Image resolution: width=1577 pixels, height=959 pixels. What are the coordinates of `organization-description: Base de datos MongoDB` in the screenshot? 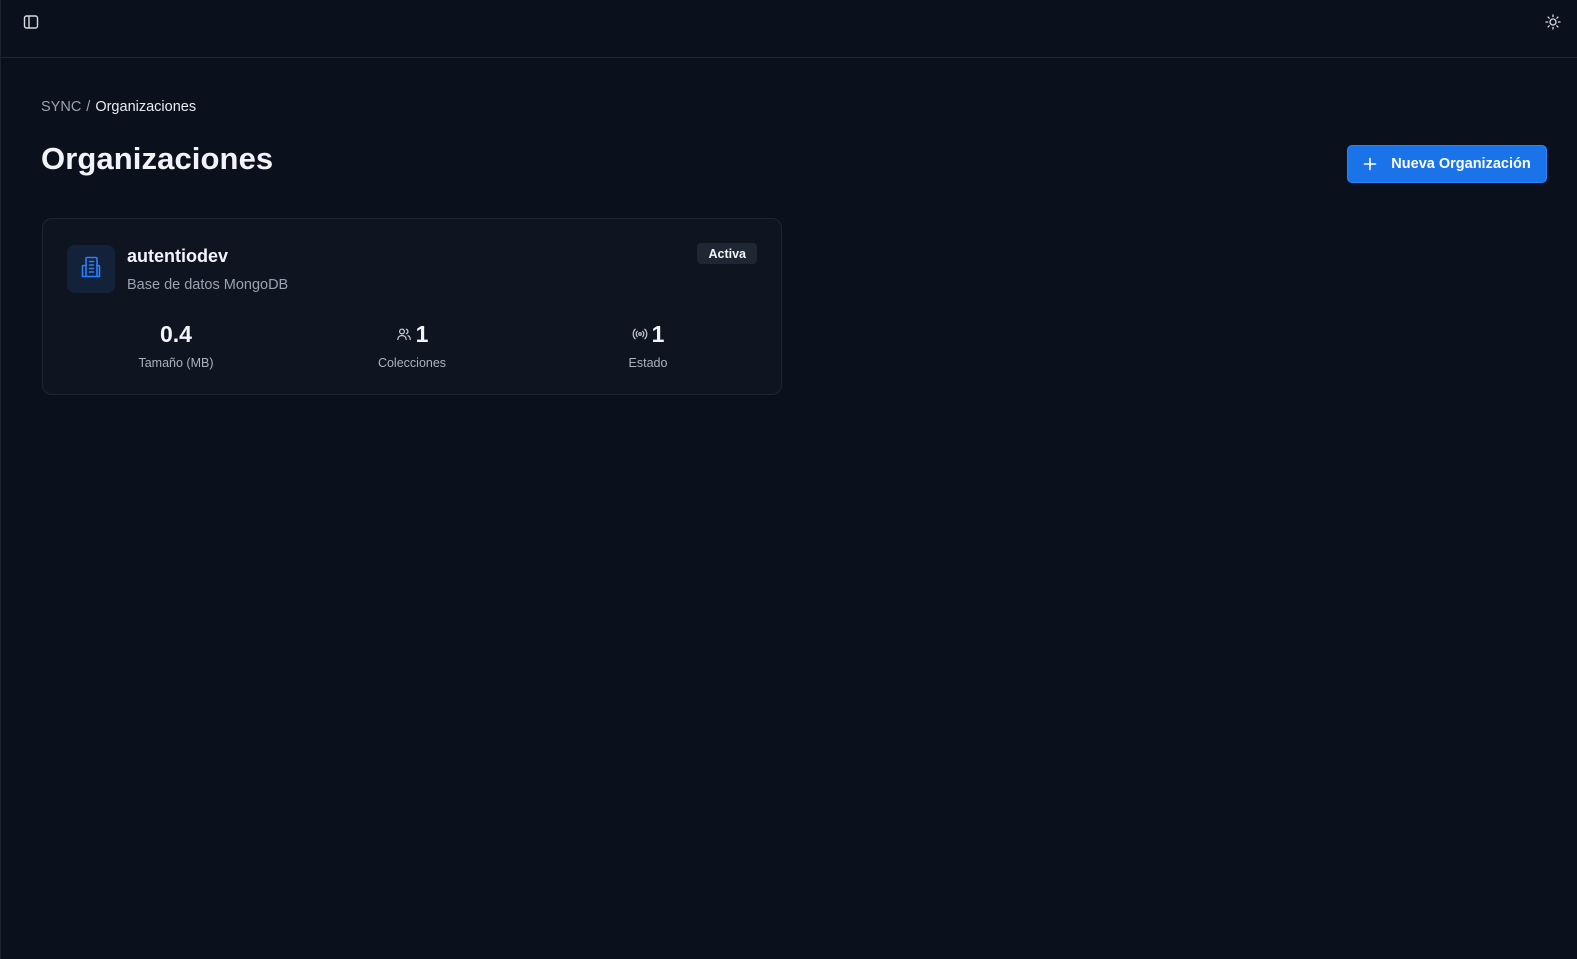 It's located at (208, 285).